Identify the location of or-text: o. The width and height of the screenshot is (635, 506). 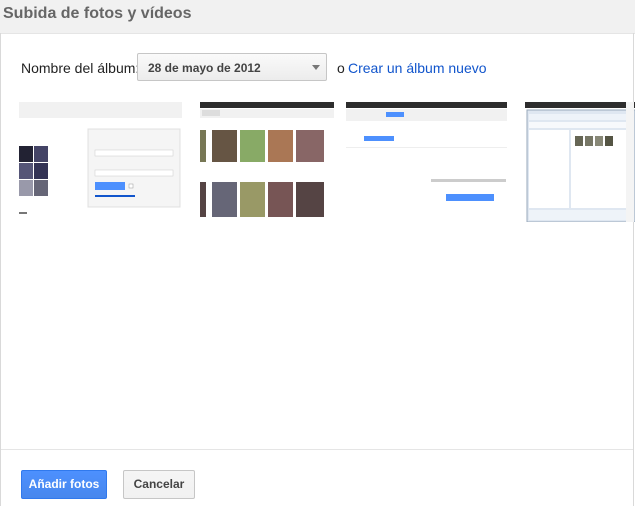
(341, 68).